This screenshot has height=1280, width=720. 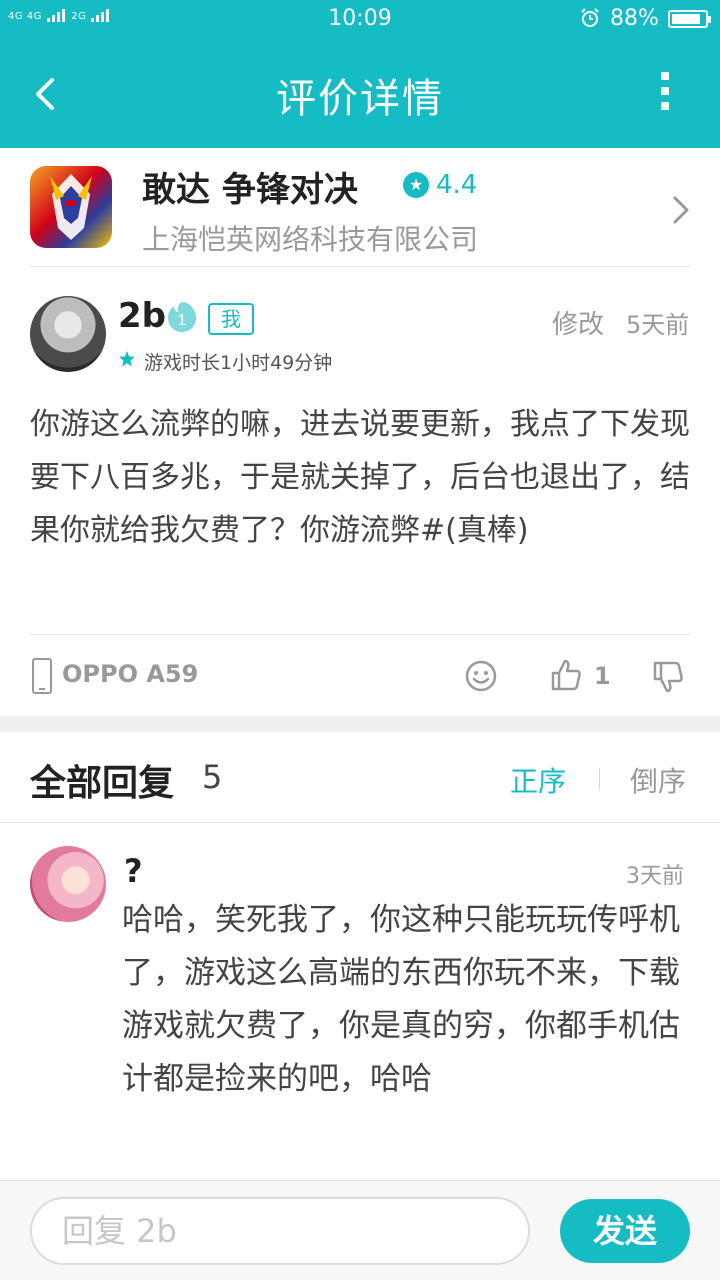 What do you see at coordinates (102, 783) in the screenshot?
I see `replies-title: 全部回复` at bounding box center [102, 783].